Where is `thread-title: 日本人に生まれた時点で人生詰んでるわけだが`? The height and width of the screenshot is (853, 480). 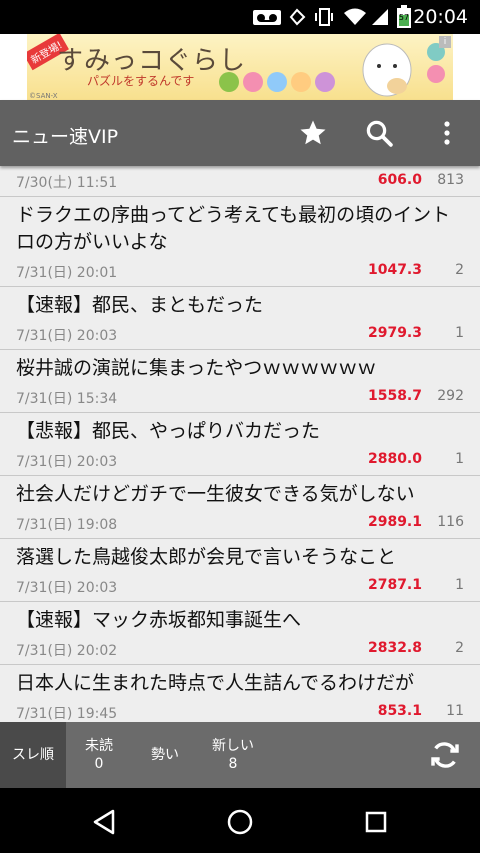
thread-title: 日本人に生まれた時点で人生詰んでるわけだが is located at coordinates (215, 683).